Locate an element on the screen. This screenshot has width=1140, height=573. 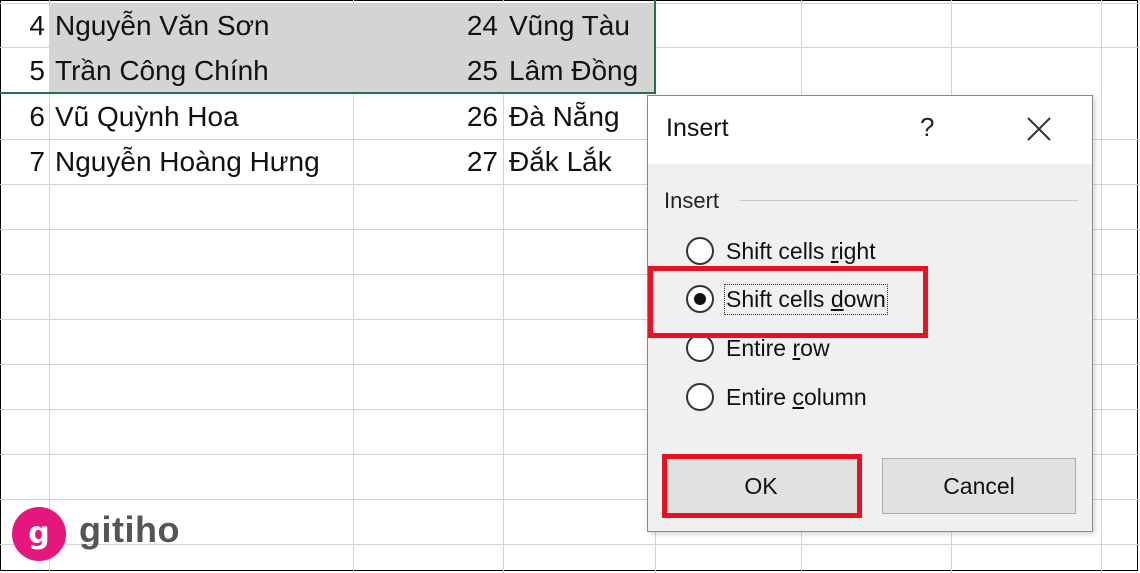
cell-index: 5 is located at coordinates (24, 70).